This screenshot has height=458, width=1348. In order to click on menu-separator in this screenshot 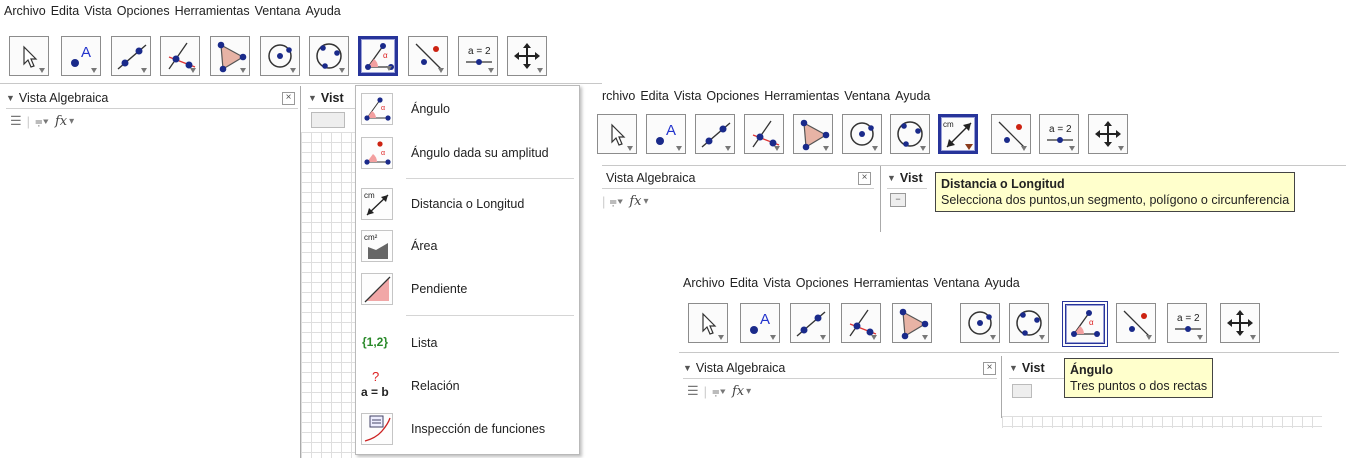, I will do `click(490, 178)`.